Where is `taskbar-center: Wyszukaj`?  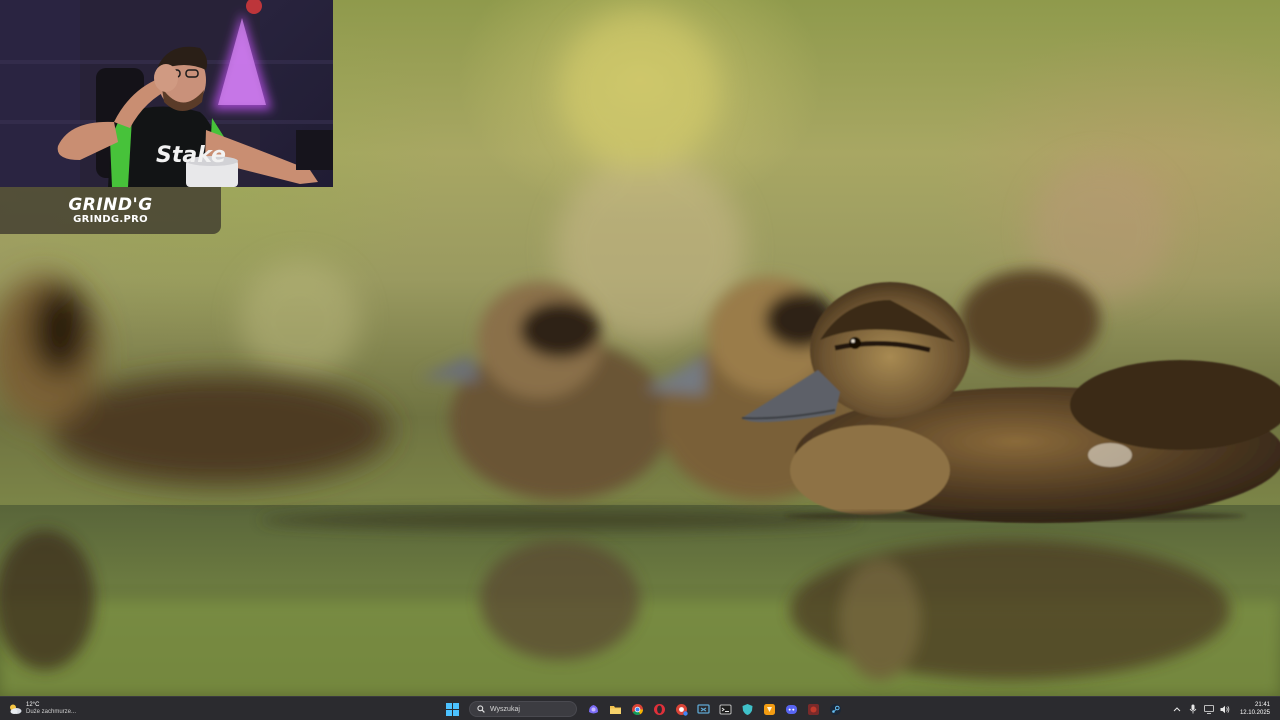 taskbar-center: Wyszukaj is located at coordinates (644, 709).